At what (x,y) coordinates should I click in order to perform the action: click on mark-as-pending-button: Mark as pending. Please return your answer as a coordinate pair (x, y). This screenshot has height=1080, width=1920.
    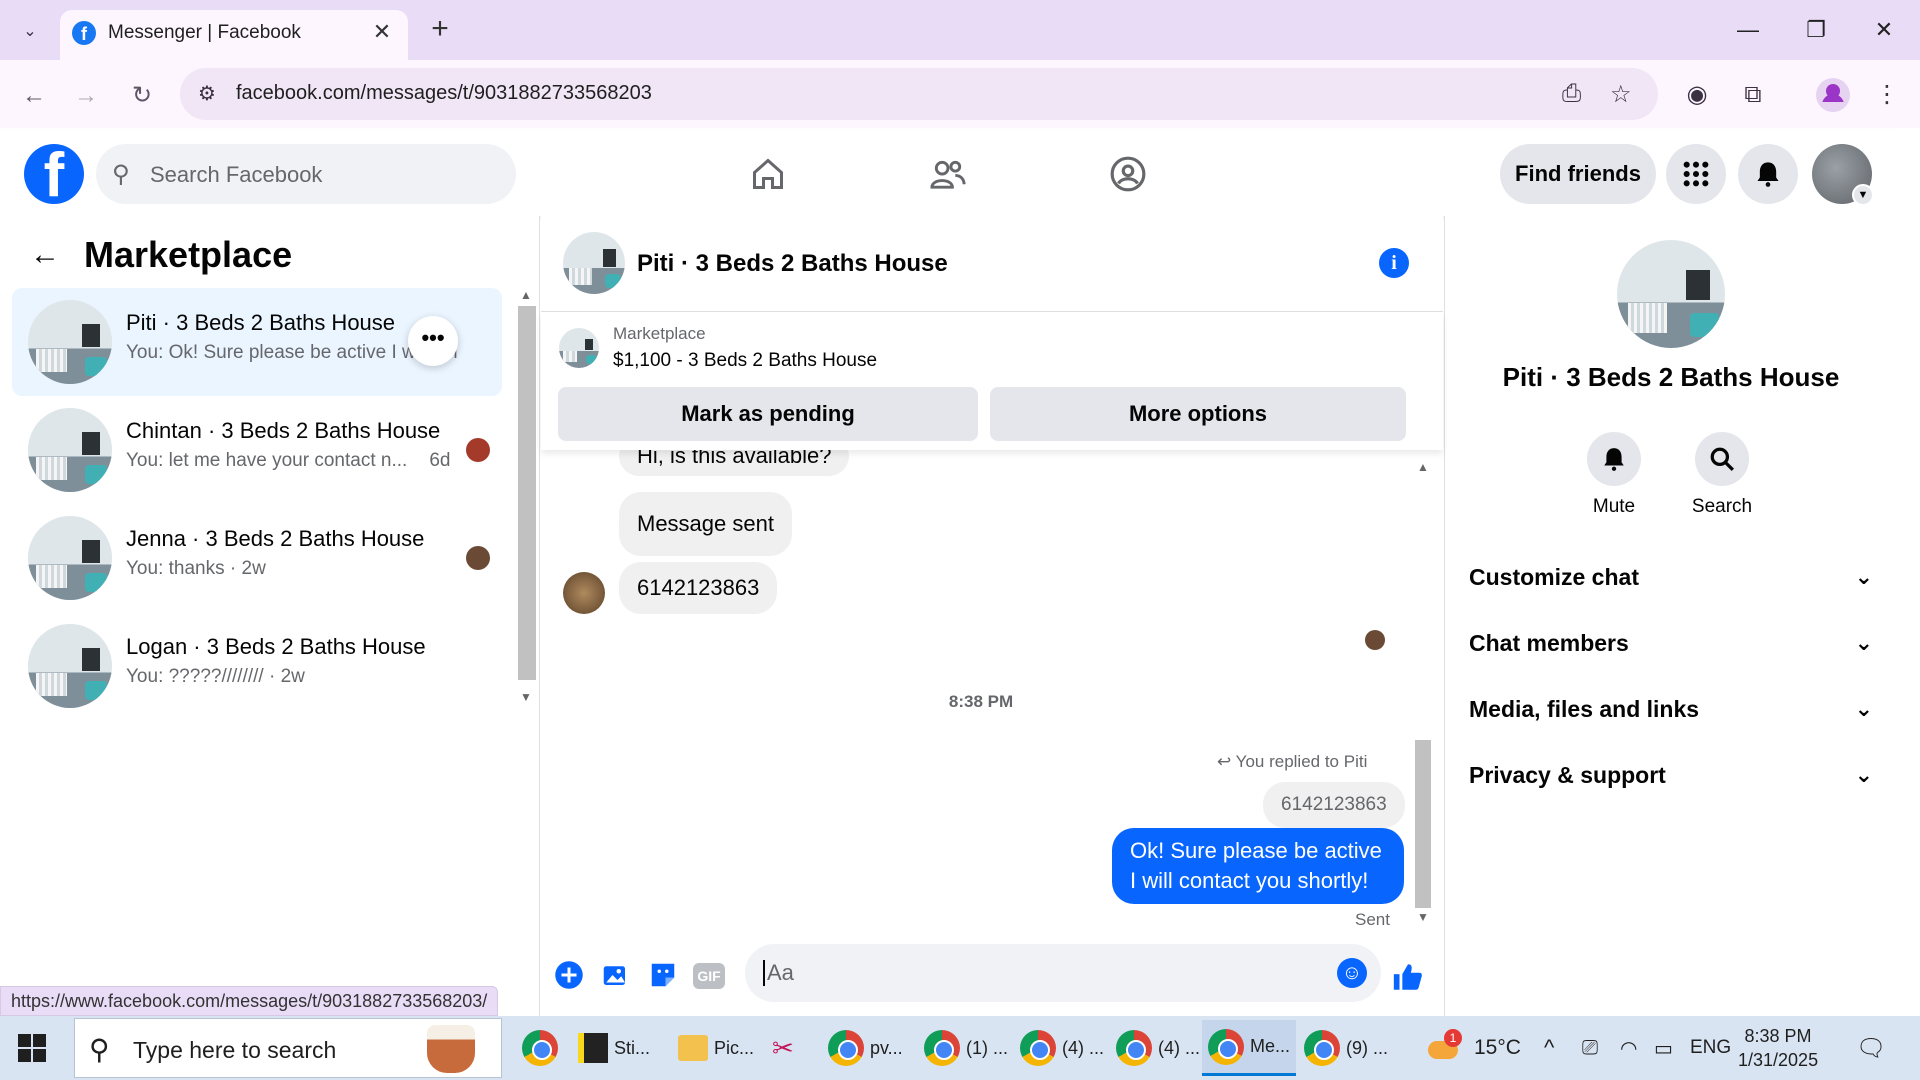
    Looking at the image, I should click on (768, 414).